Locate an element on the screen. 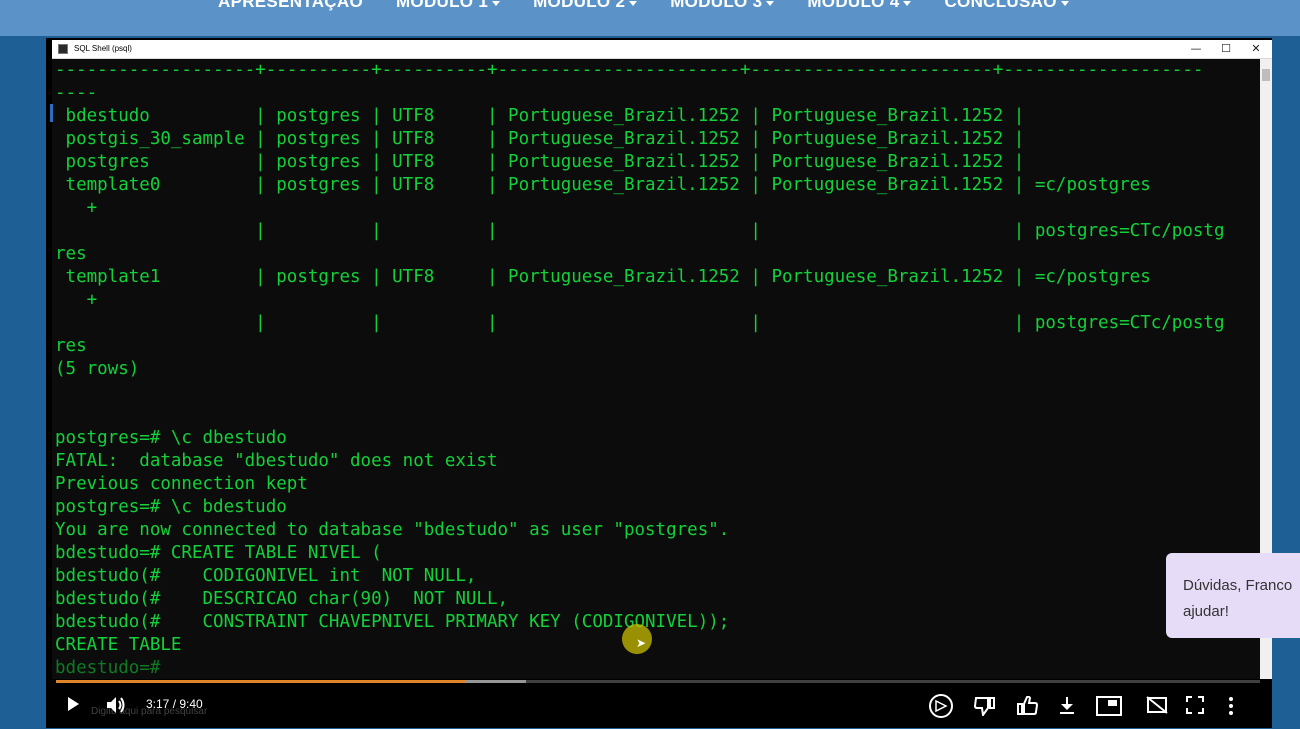 This screenshot has height=729, width=1300. window-controls: — ☐ ✕ is located at coordinates (1226, 49).